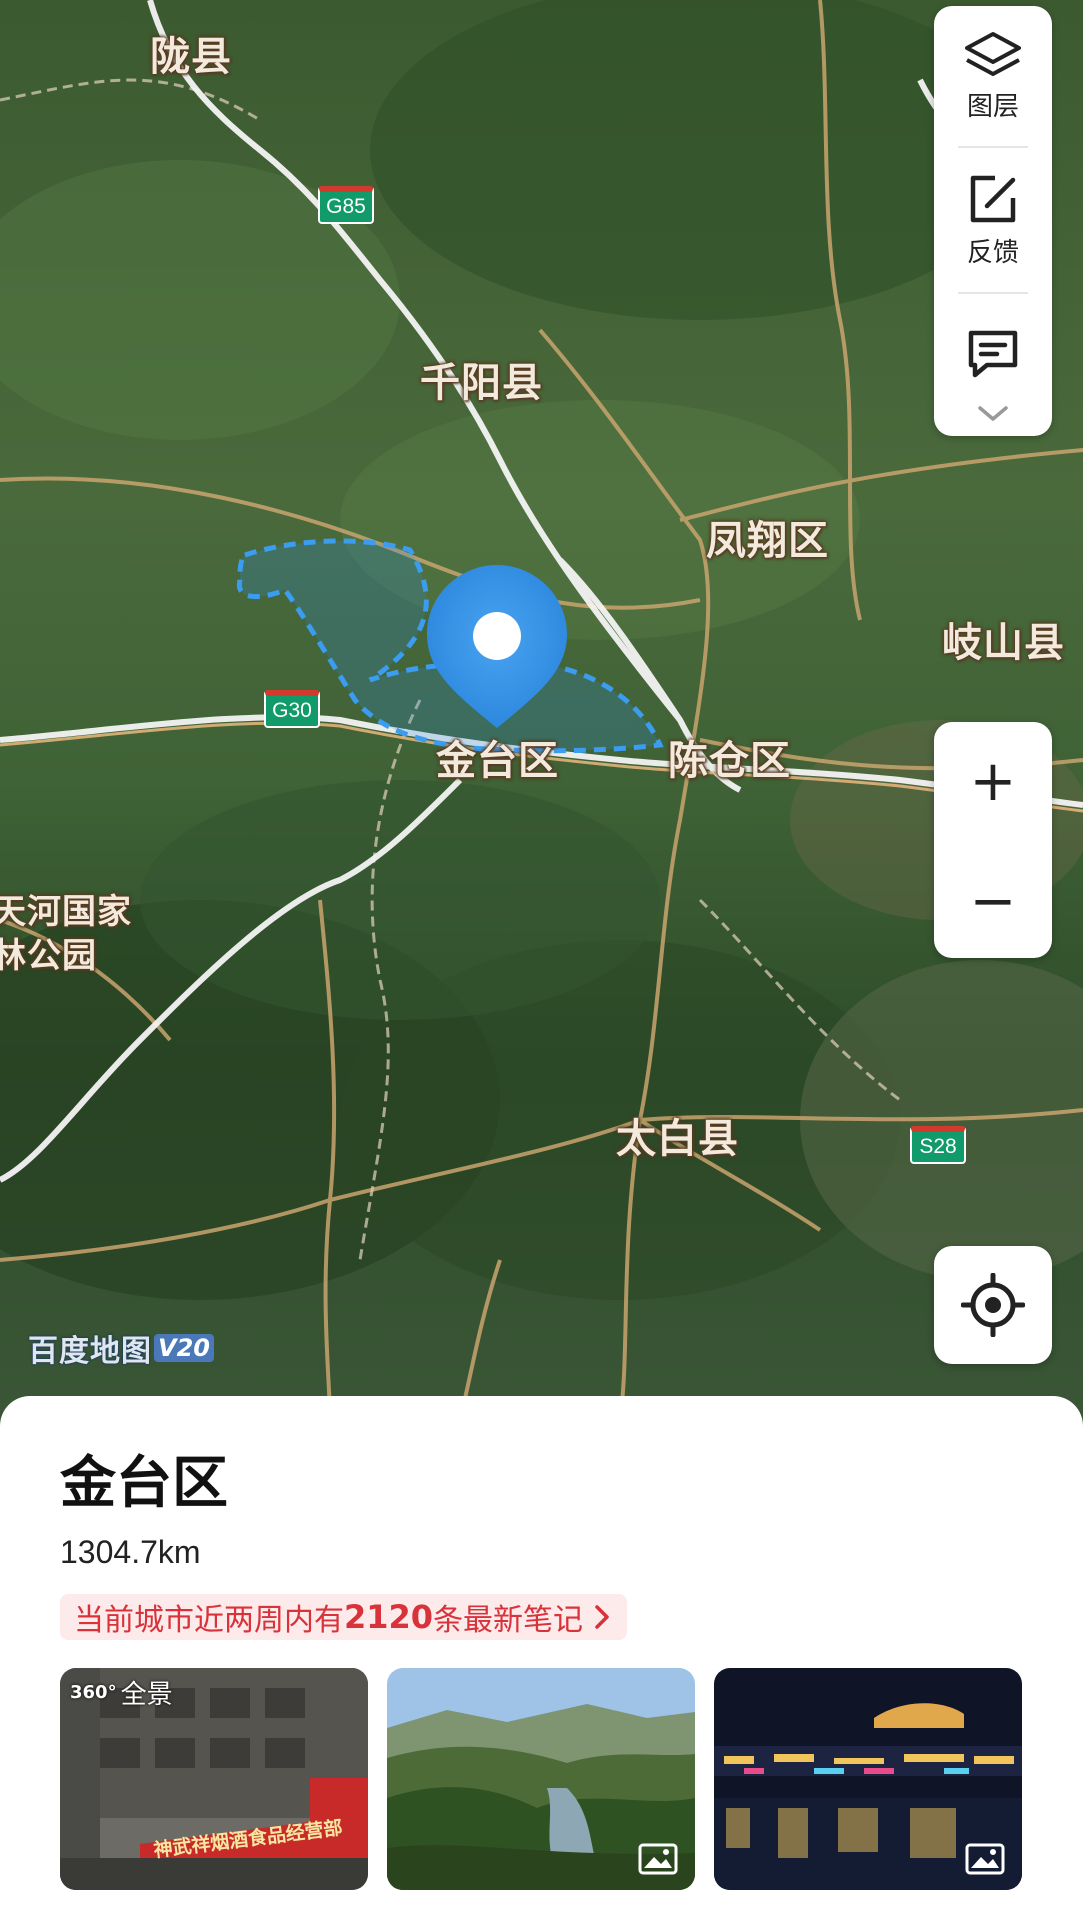  I want to click on locate-target-icon, so click(993, 1305).